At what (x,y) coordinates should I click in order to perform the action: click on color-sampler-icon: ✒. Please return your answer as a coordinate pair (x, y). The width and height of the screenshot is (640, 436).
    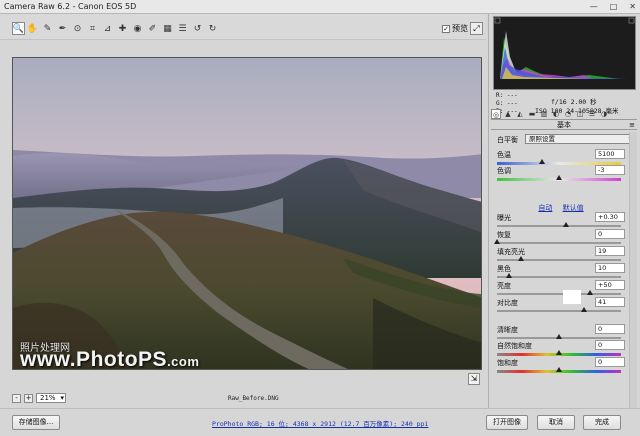
    Looking at the image, I should click on (62, 28).